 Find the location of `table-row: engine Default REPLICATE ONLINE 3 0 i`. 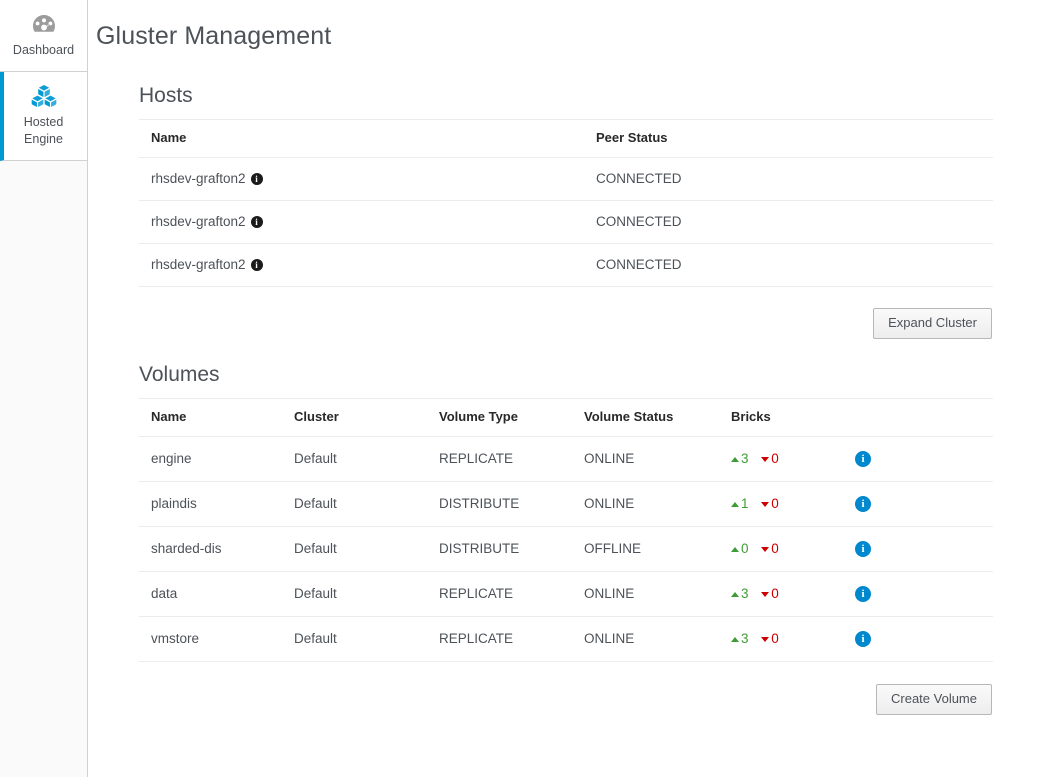

table-row: engine Default REPLICATE ONLINE 3 0 i is located at coordinates (566, 459).